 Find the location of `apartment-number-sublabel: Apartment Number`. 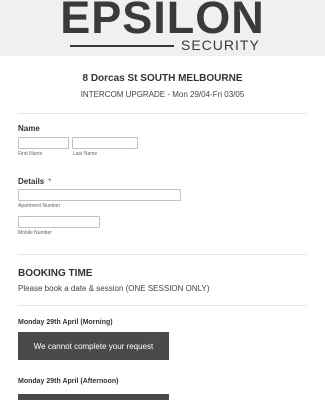

apartment-number-sublabel: Apartment Number is located at coordinates (39, 206).